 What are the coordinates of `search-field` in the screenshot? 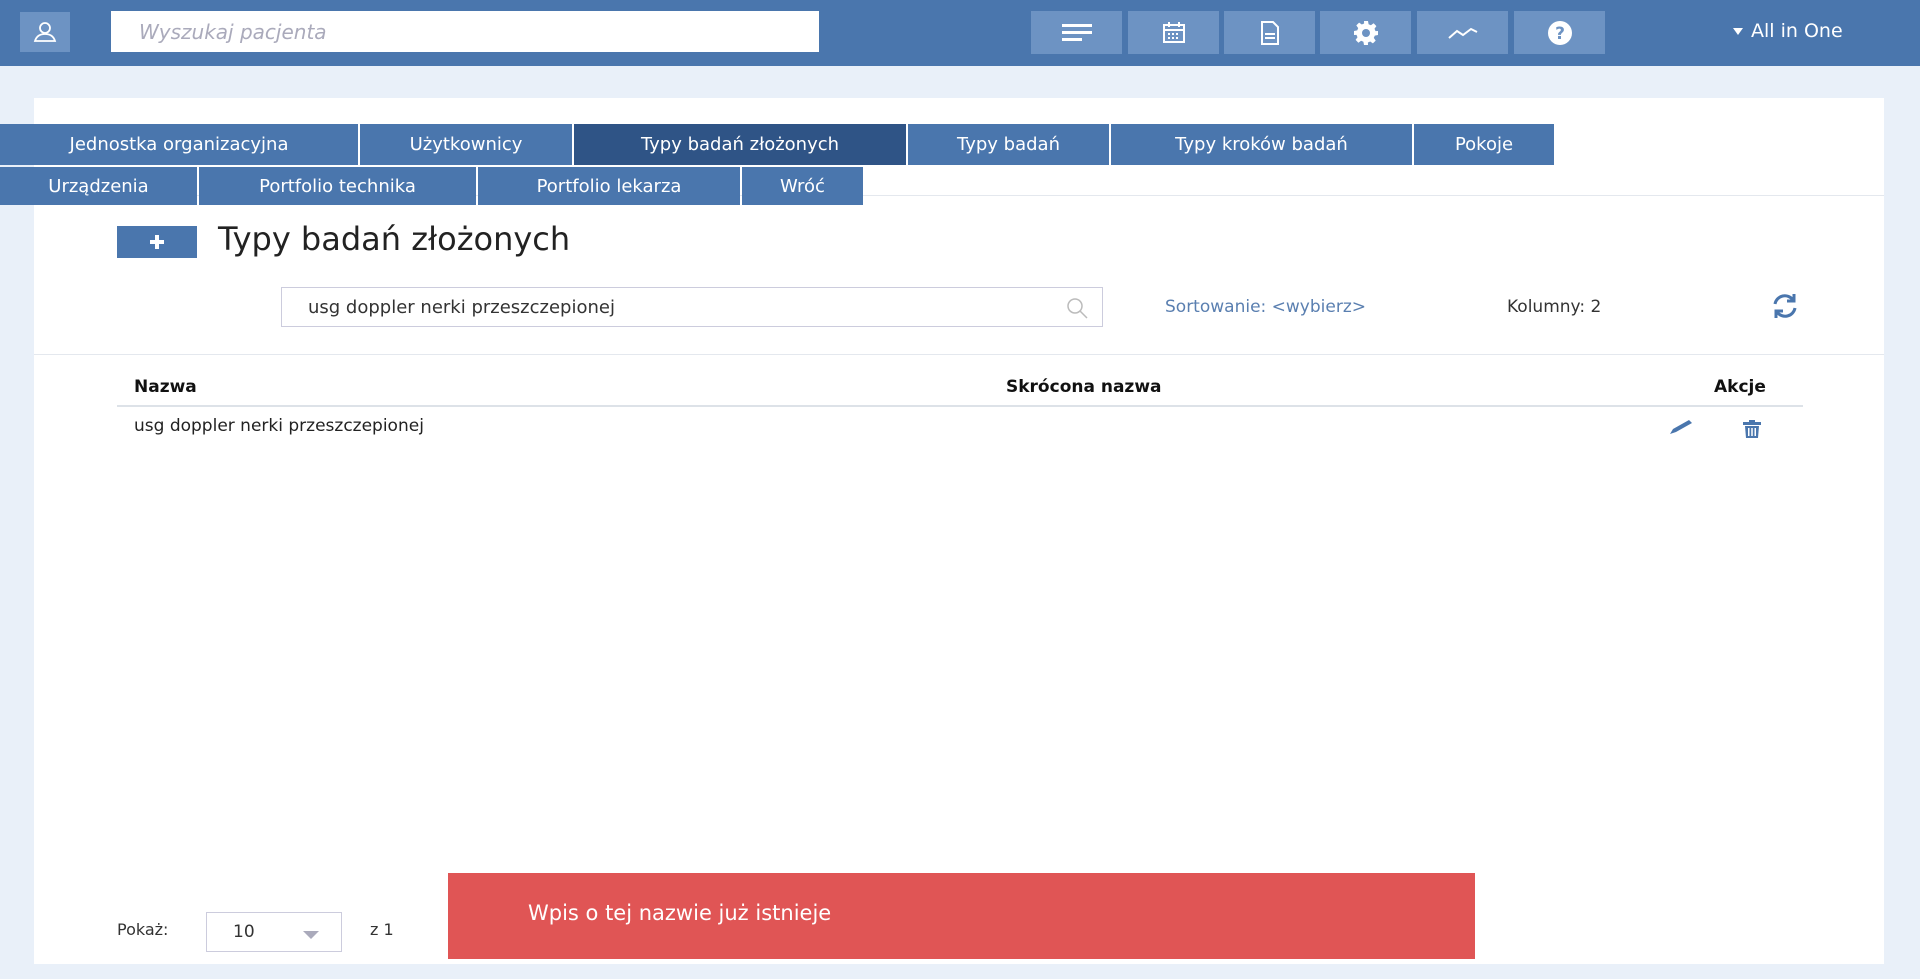 It's located at (692, 307).